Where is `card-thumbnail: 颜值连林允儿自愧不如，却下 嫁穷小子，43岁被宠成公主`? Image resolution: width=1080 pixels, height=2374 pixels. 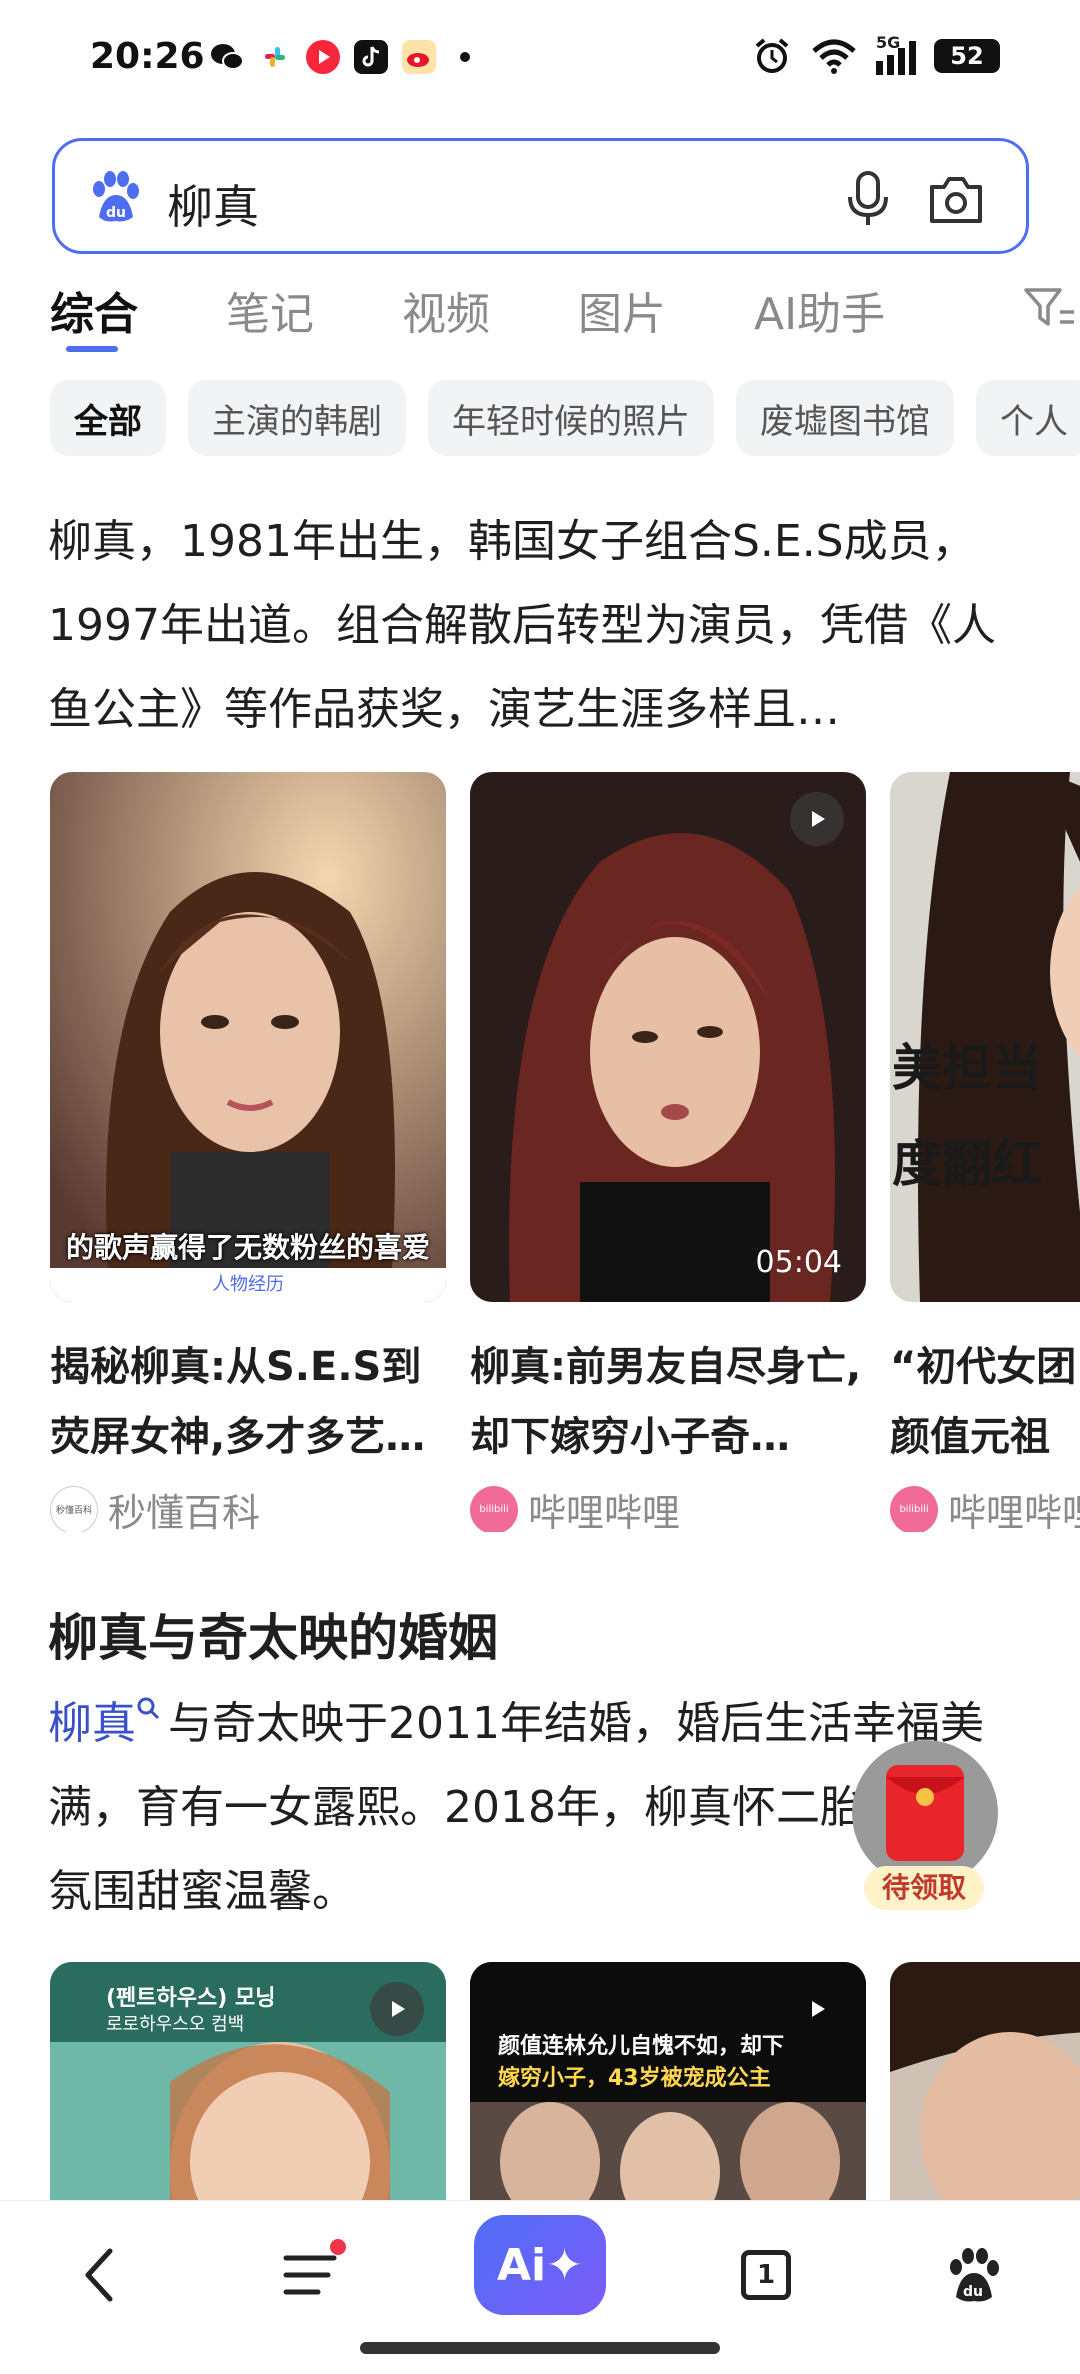 card-thumbnail: 颜值连林允儿自愧不如，却下 嫁穷小子，43岁被宠成公主 is located at coordinates (668, 2082).